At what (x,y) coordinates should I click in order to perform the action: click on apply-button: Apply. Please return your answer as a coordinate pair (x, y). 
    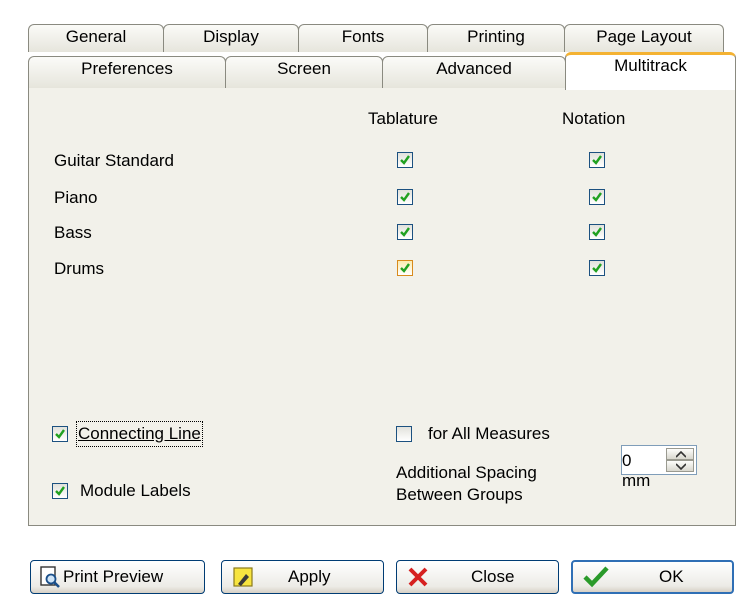
    Looking at the image, I should click on (302, 577).